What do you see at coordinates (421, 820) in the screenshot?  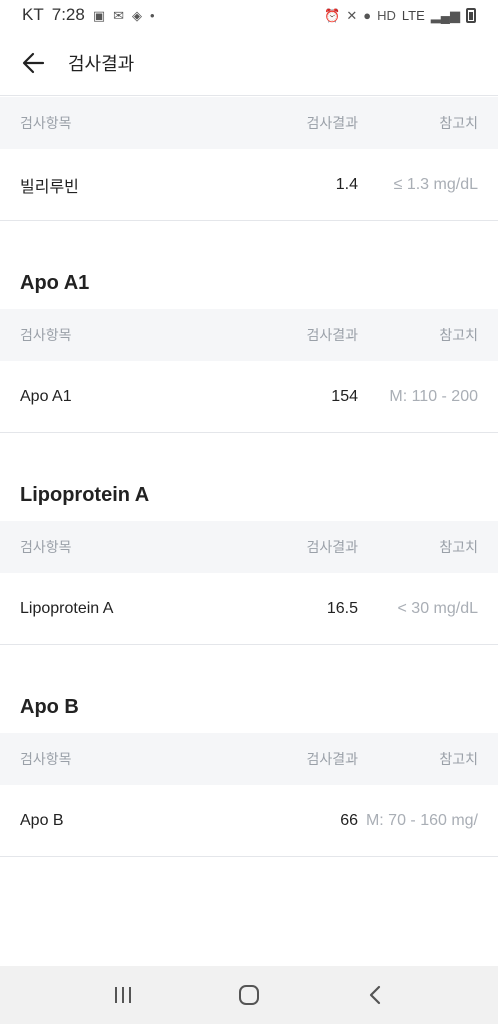 I see `row-reference: M: 70 - 160 mg/` at bounding box center [421, 820].